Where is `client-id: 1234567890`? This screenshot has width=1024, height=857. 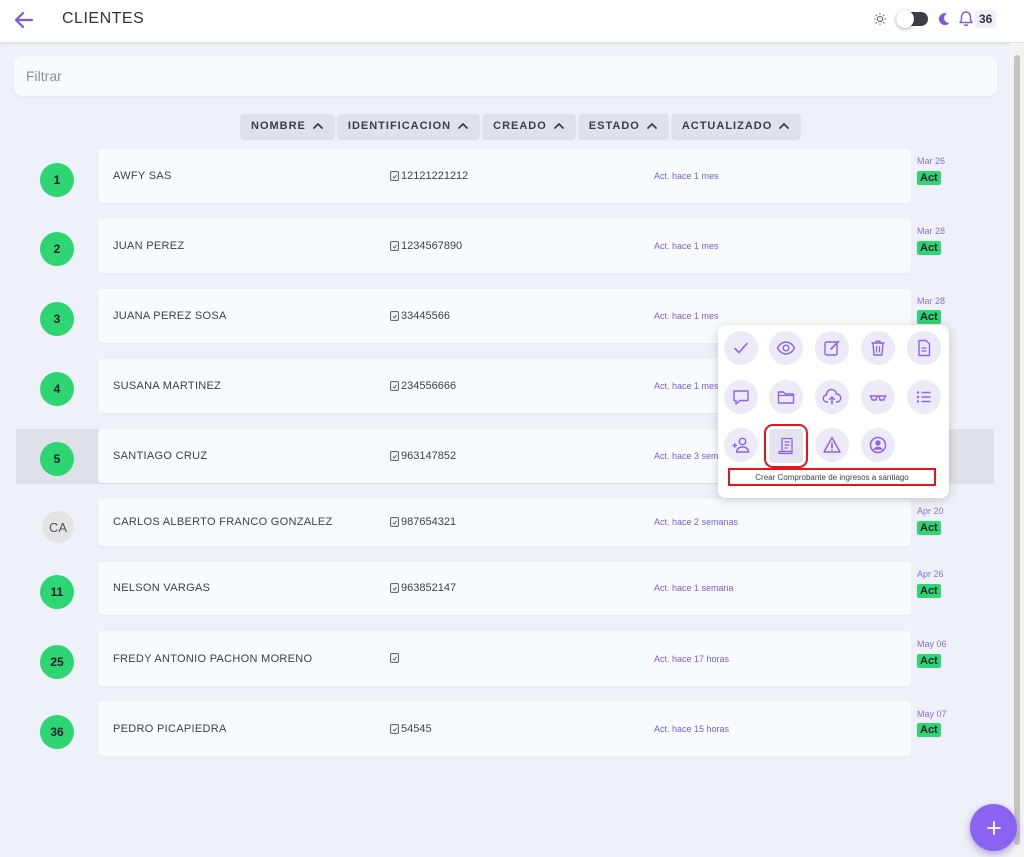 client-id: 1234567890 is located at coordinates (432, 246).